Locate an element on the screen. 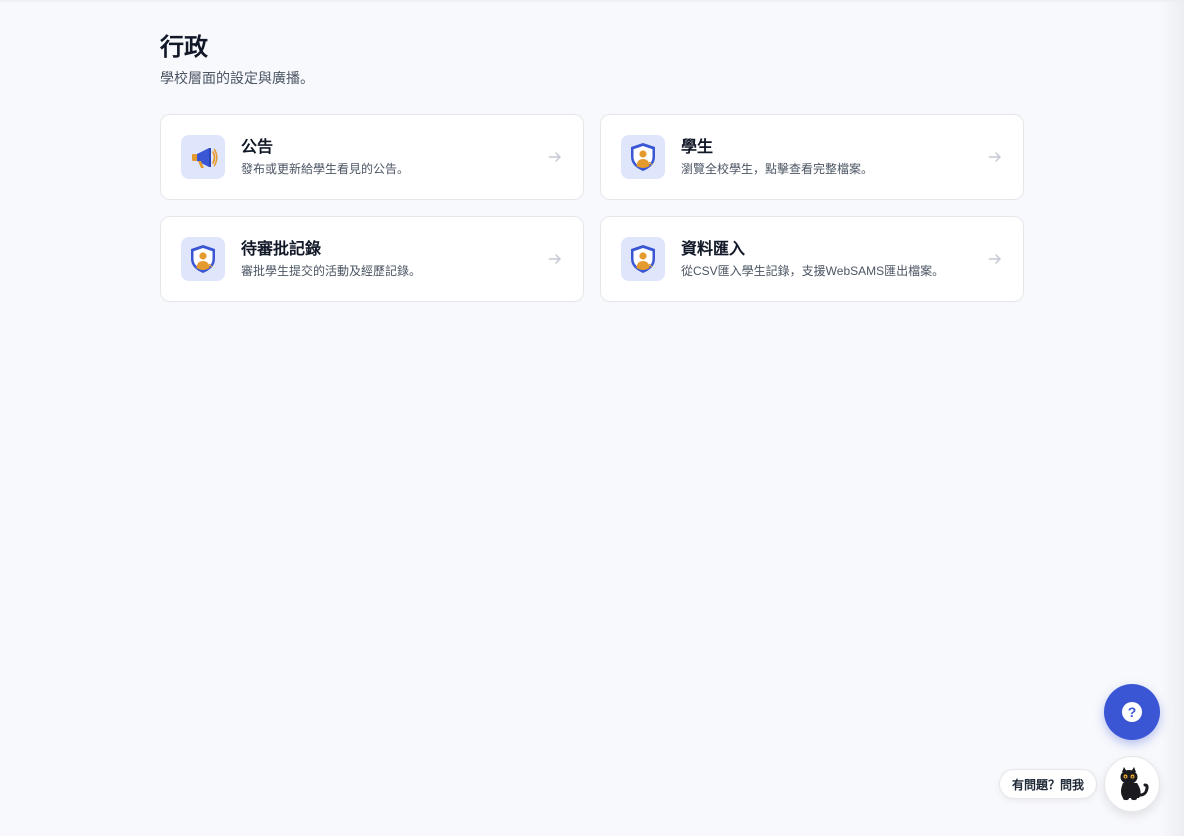  card-description: 發布或更新給學生看見的公告。 is located at coordinates (325, 169).